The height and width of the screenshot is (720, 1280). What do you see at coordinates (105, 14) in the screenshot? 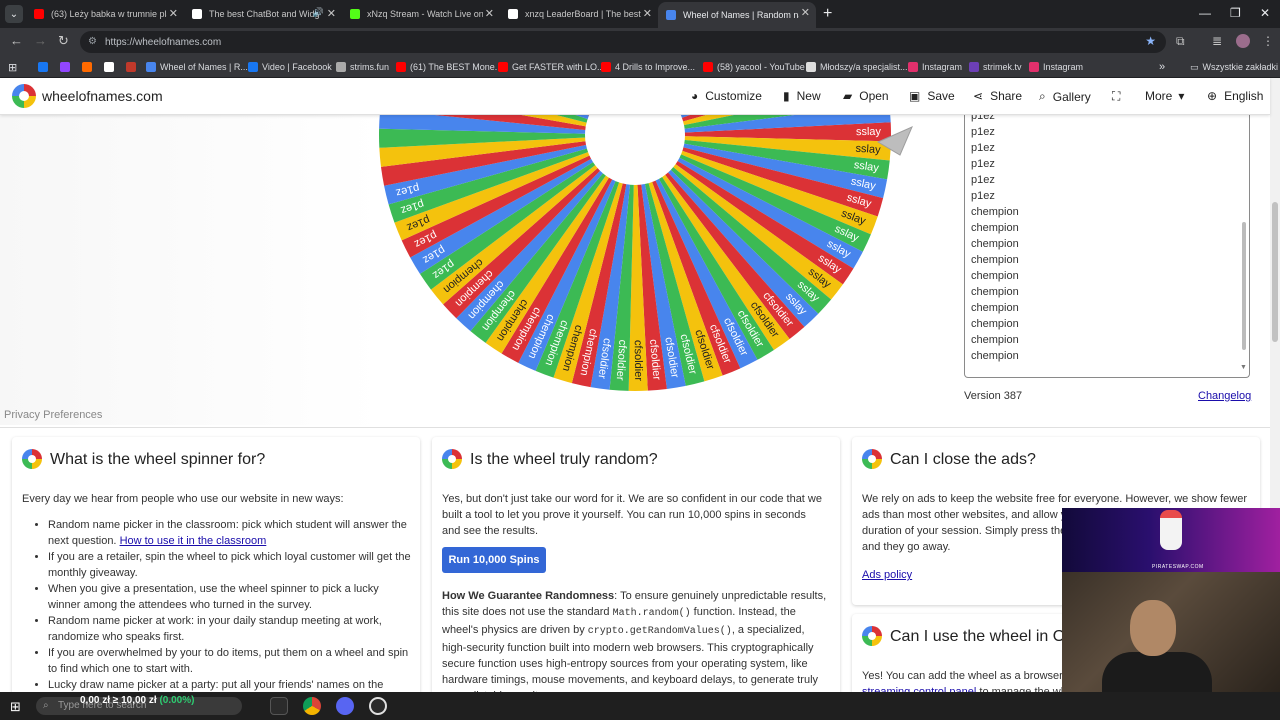
I see `browser-tab: (63) Leży babka w trumnie placi ✕` at bounding box center [105, 14].